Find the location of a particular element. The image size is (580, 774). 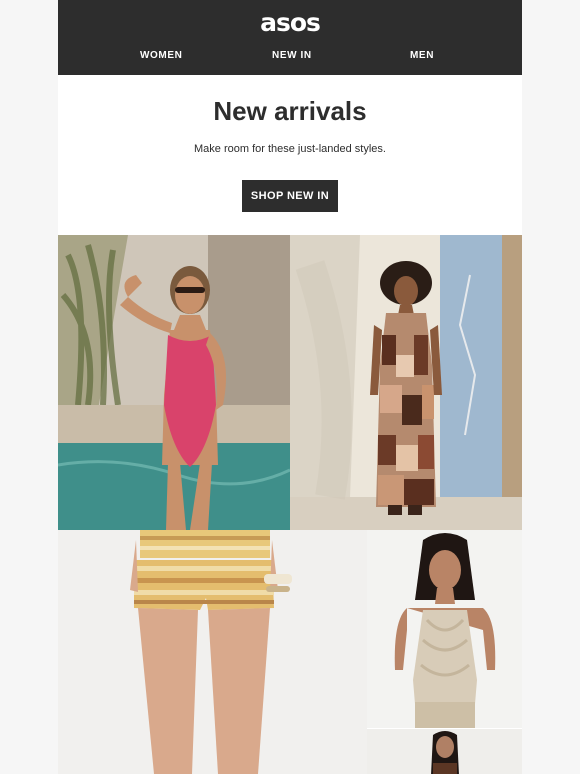

nav-bar: WOMEN NEW IN MEN is located at coordinates (290, 57).